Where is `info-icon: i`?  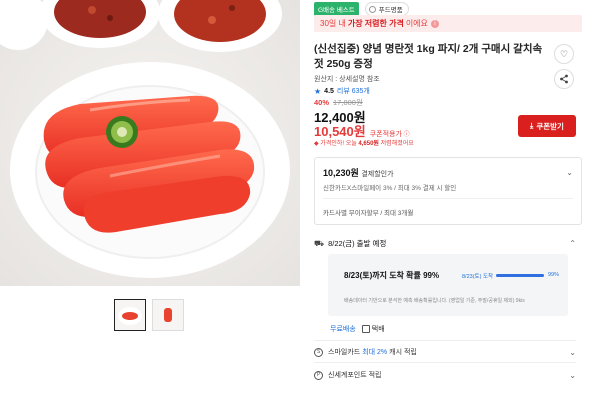 info-icon: i is located at coordinates (434, 23).